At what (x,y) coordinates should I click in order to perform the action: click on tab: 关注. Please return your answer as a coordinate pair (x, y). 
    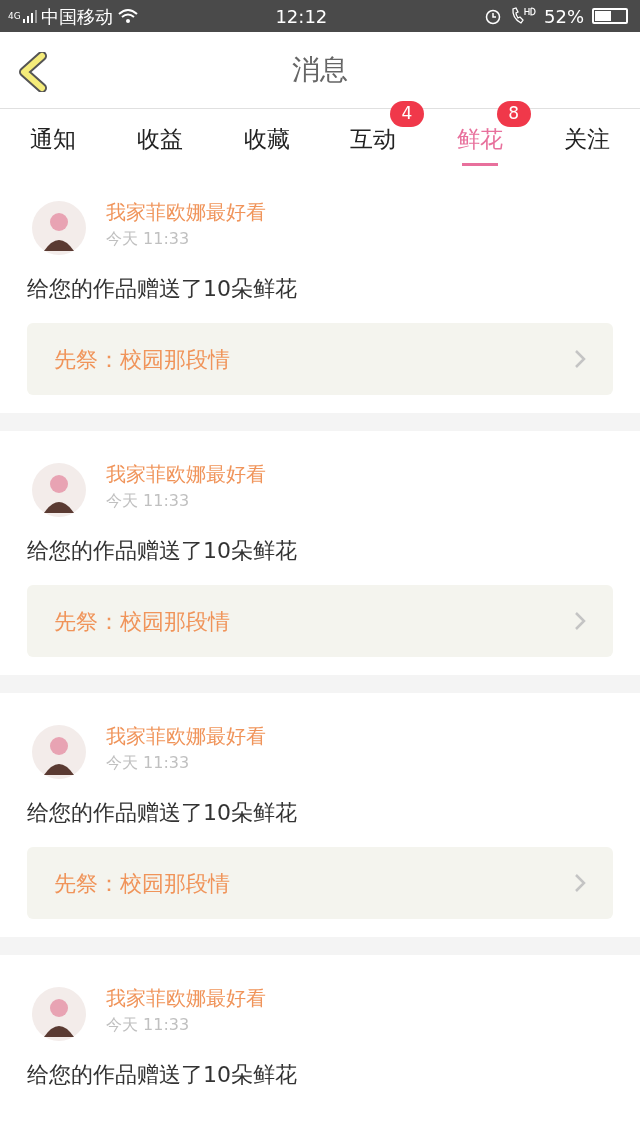
    Looking at the image, I should click on (586, 139).